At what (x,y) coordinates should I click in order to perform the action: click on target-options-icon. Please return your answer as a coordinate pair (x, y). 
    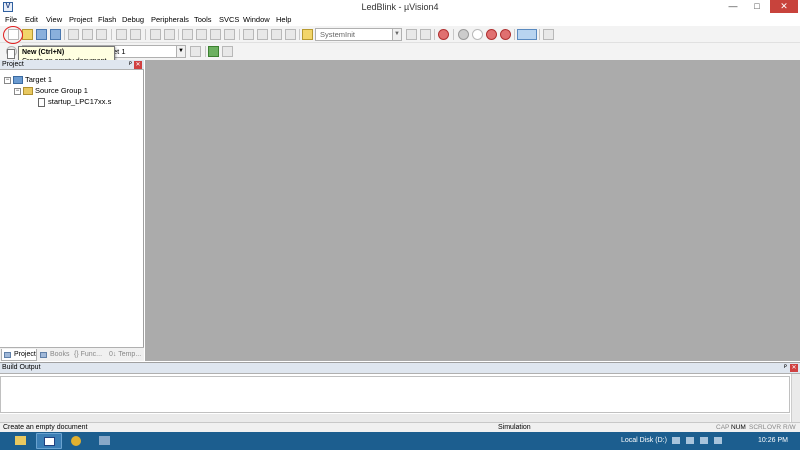
    Looking at the image, I should click on (195, 51).